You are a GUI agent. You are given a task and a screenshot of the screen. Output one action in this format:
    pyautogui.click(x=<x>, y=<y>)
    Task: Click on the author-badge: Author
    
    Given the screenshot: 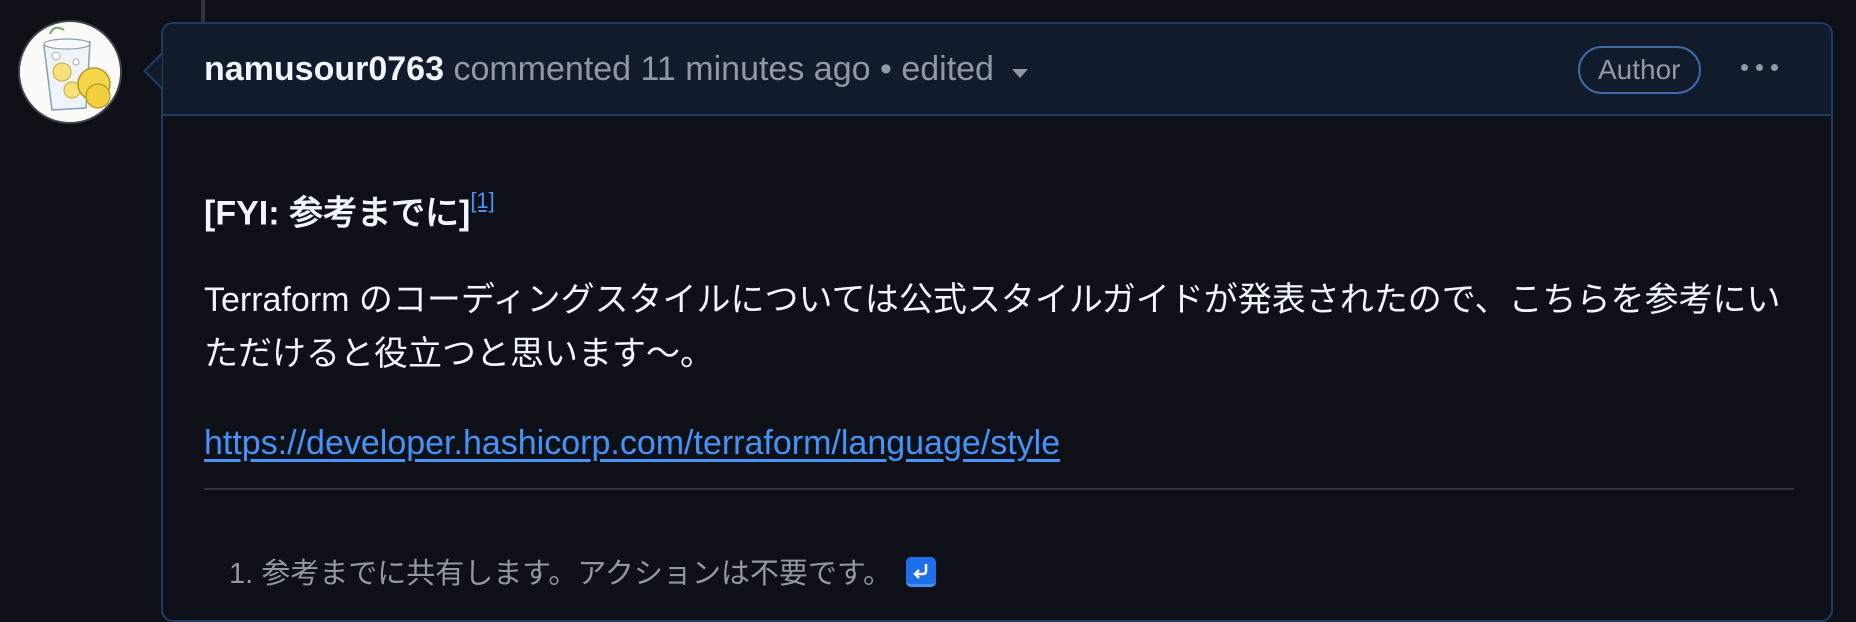 What is the action you would take?
    pyautogui.click(x=1639, y=70)
    